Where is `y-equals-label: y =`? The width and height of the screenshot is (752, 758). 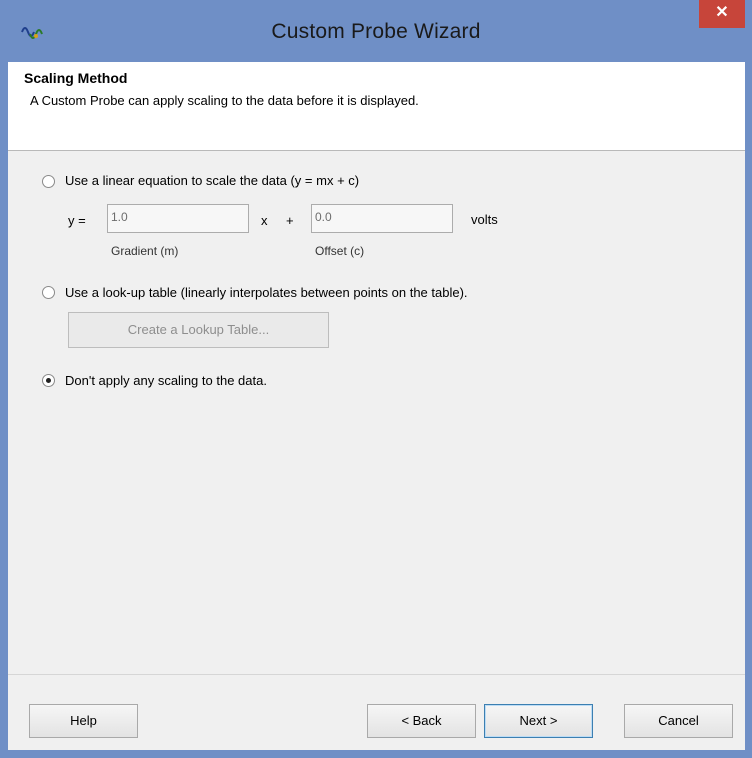
y-equals-label: y = is located at coordinates (77, 220).